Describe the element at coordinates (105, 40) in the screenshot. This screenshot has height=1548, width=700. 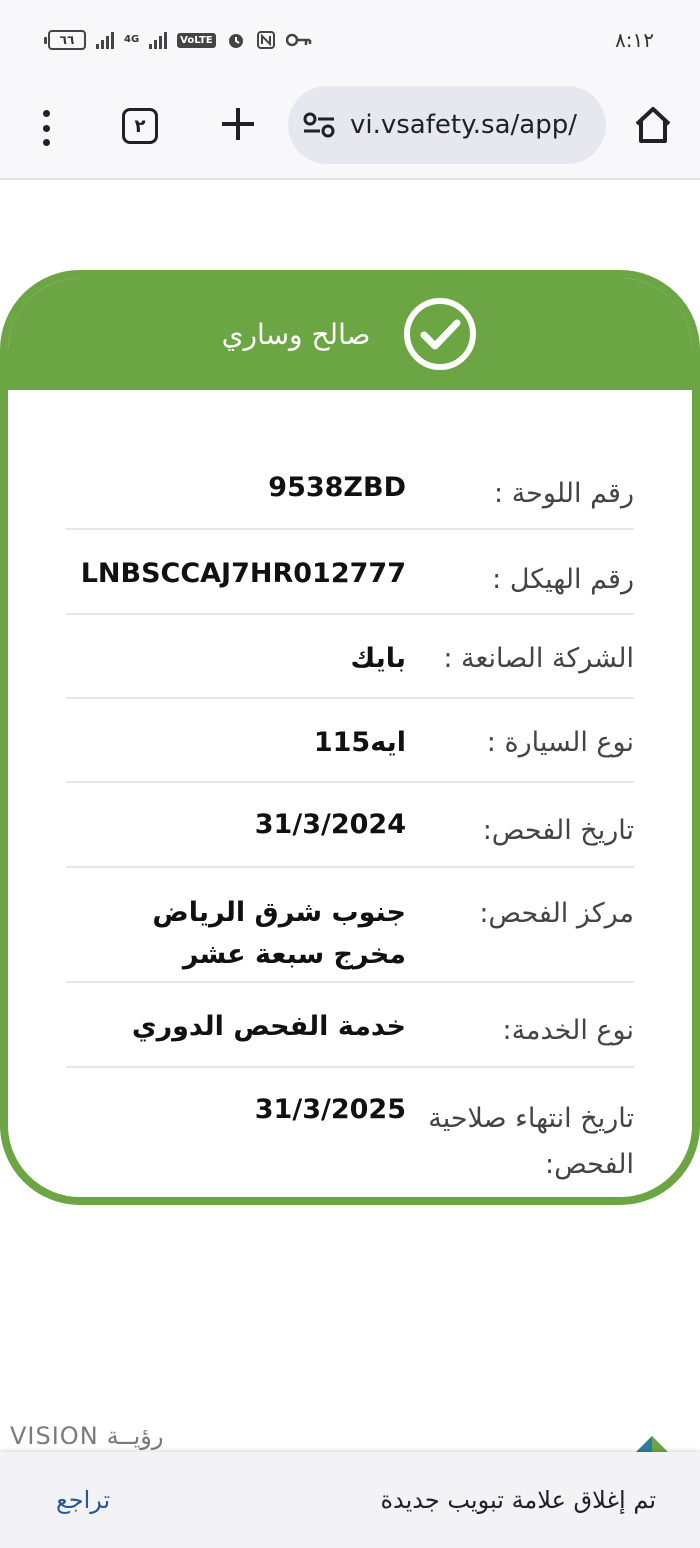
I see `signal-icon` at that location.